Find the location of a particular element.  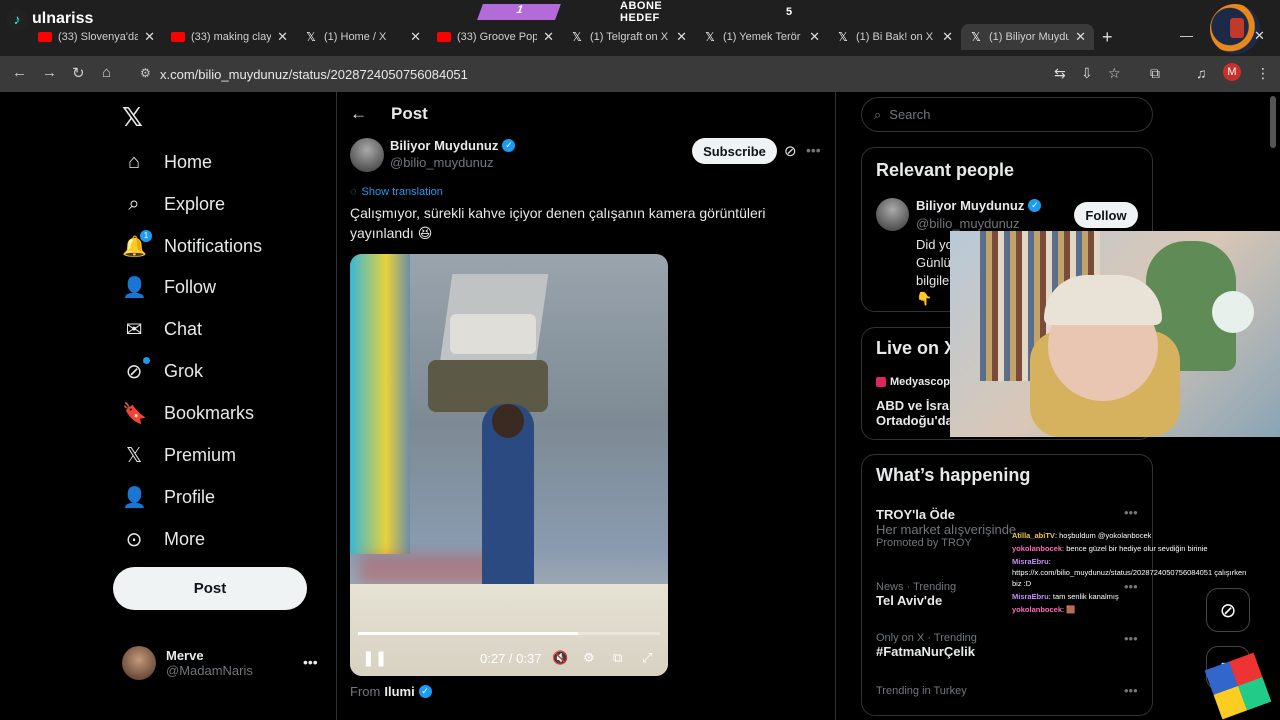

post-more-icon: ••• is located at coordinates (813, 150).